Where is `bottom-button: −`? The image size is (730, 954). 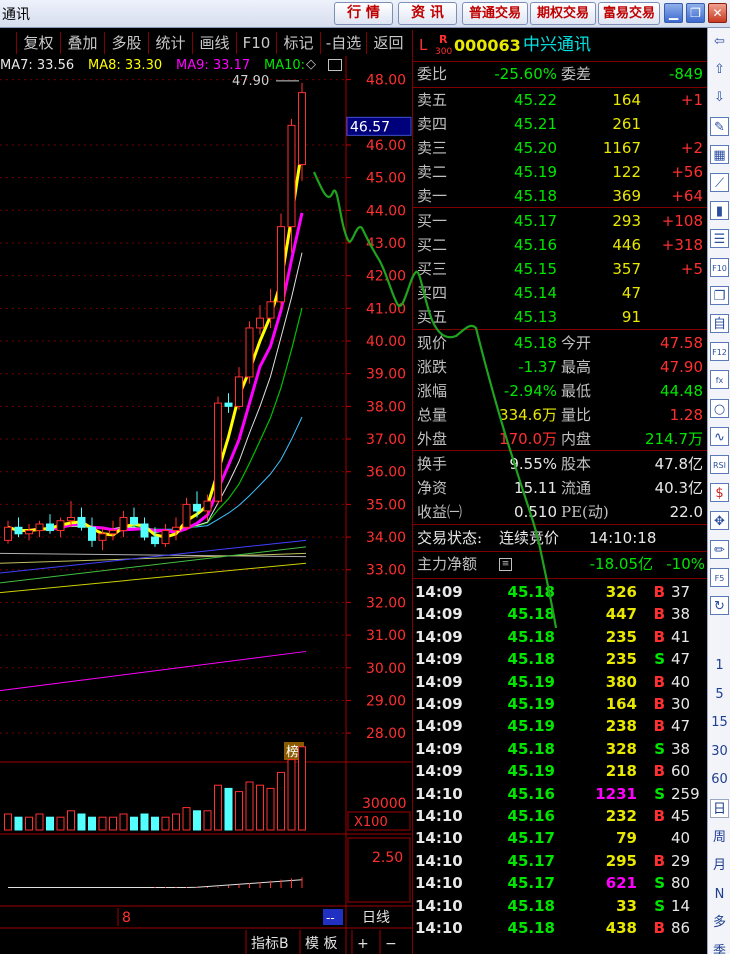 bottom-button: − is located at coordinates (391, 944).